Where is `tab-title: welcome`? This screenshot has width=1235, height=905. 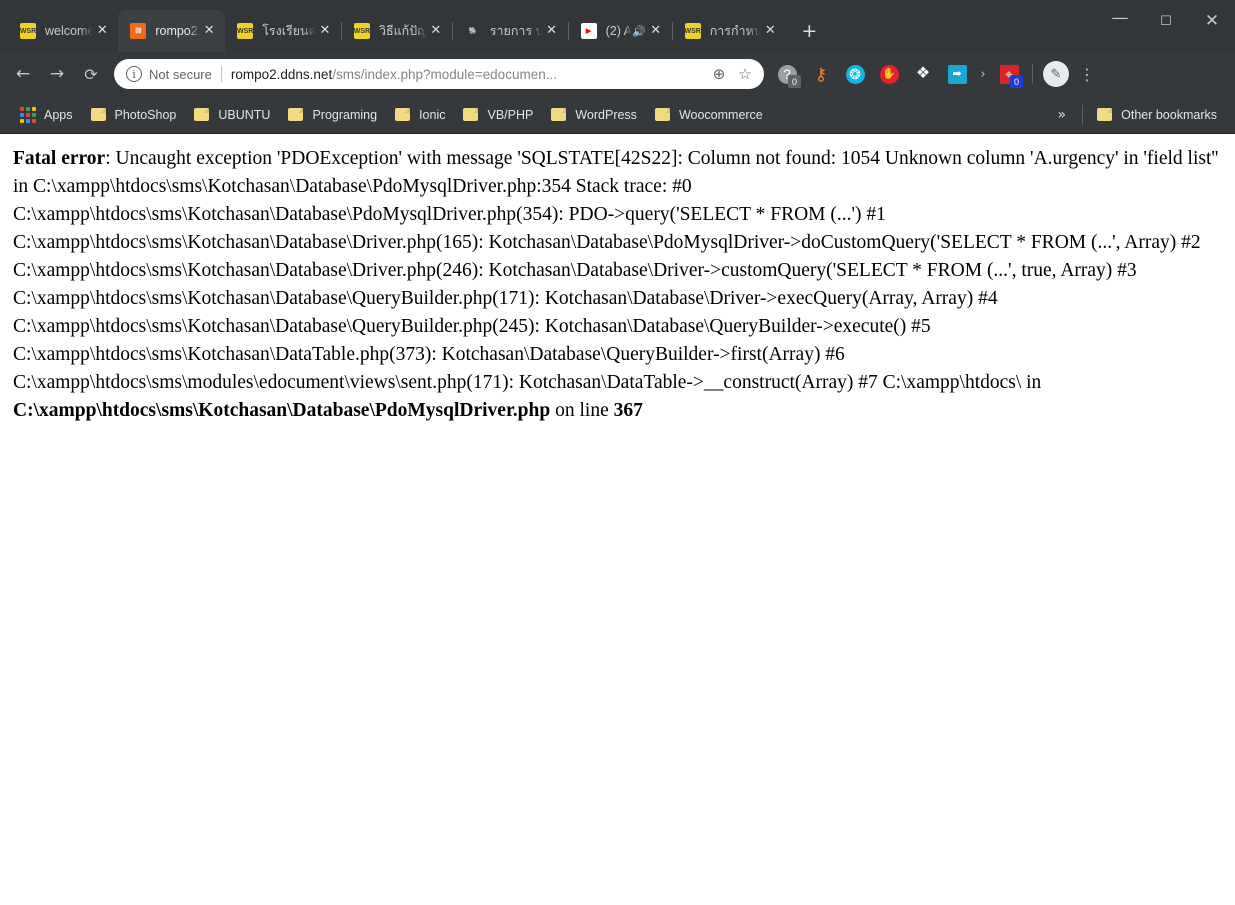
tab-title: welcome is located at coordinates (70, 31).